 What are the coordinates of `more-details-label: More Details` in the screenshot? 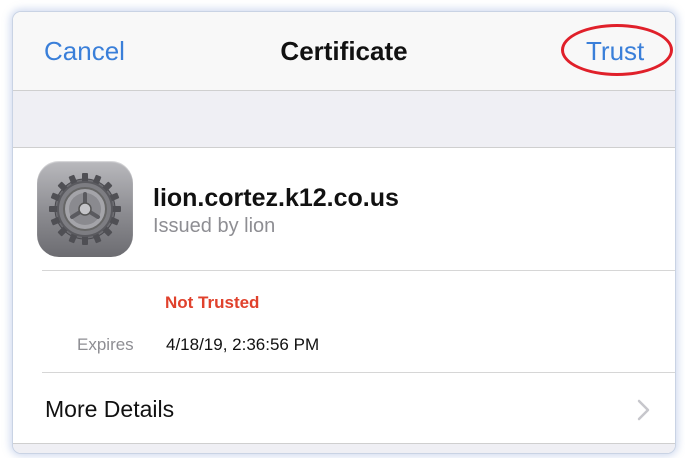 It's located at (110, 409).